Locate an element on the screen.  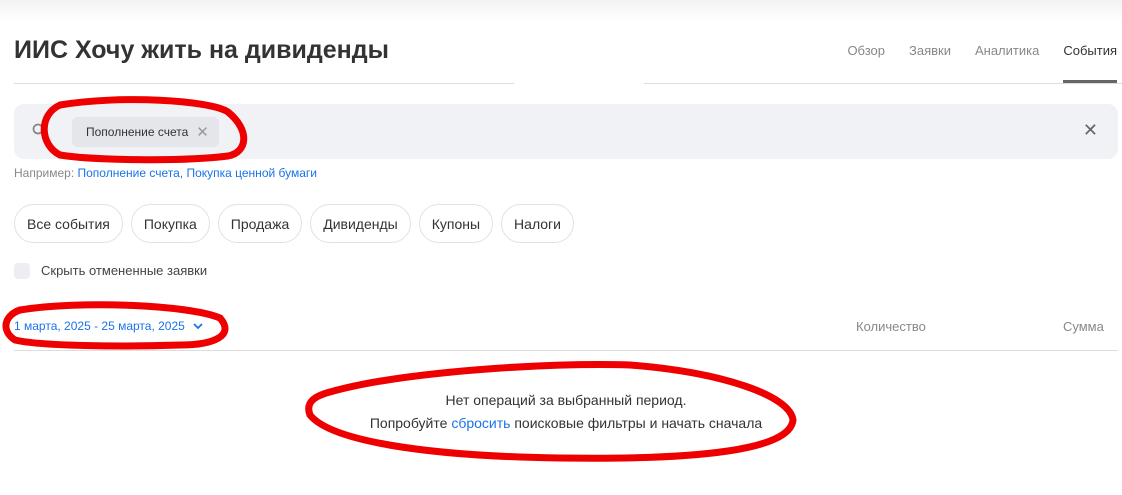
empty-hint-post: поисковые фильтры и начать сначала is located at coordinates (638, 423).